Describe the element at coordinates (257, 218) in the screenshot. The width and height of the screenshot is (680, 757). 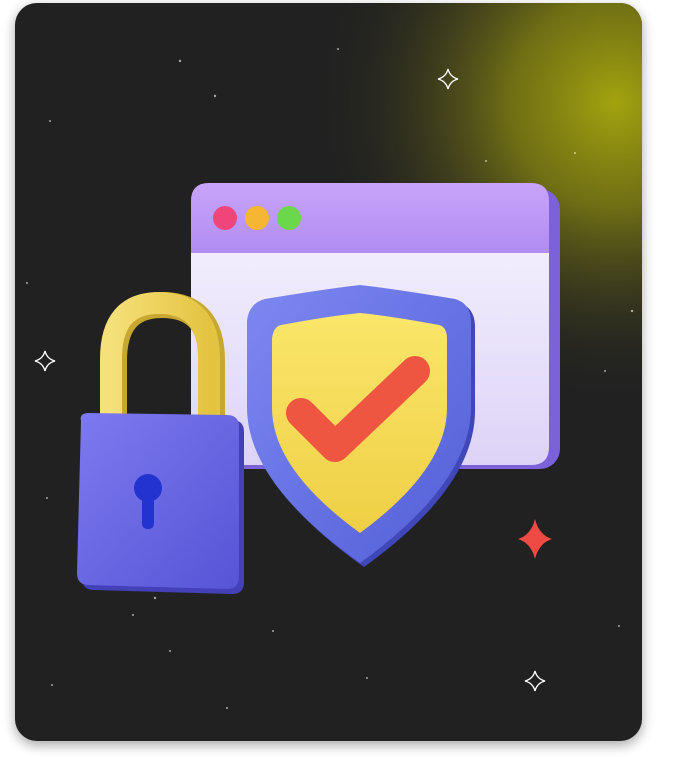
I see `minimize-dot` at that location.